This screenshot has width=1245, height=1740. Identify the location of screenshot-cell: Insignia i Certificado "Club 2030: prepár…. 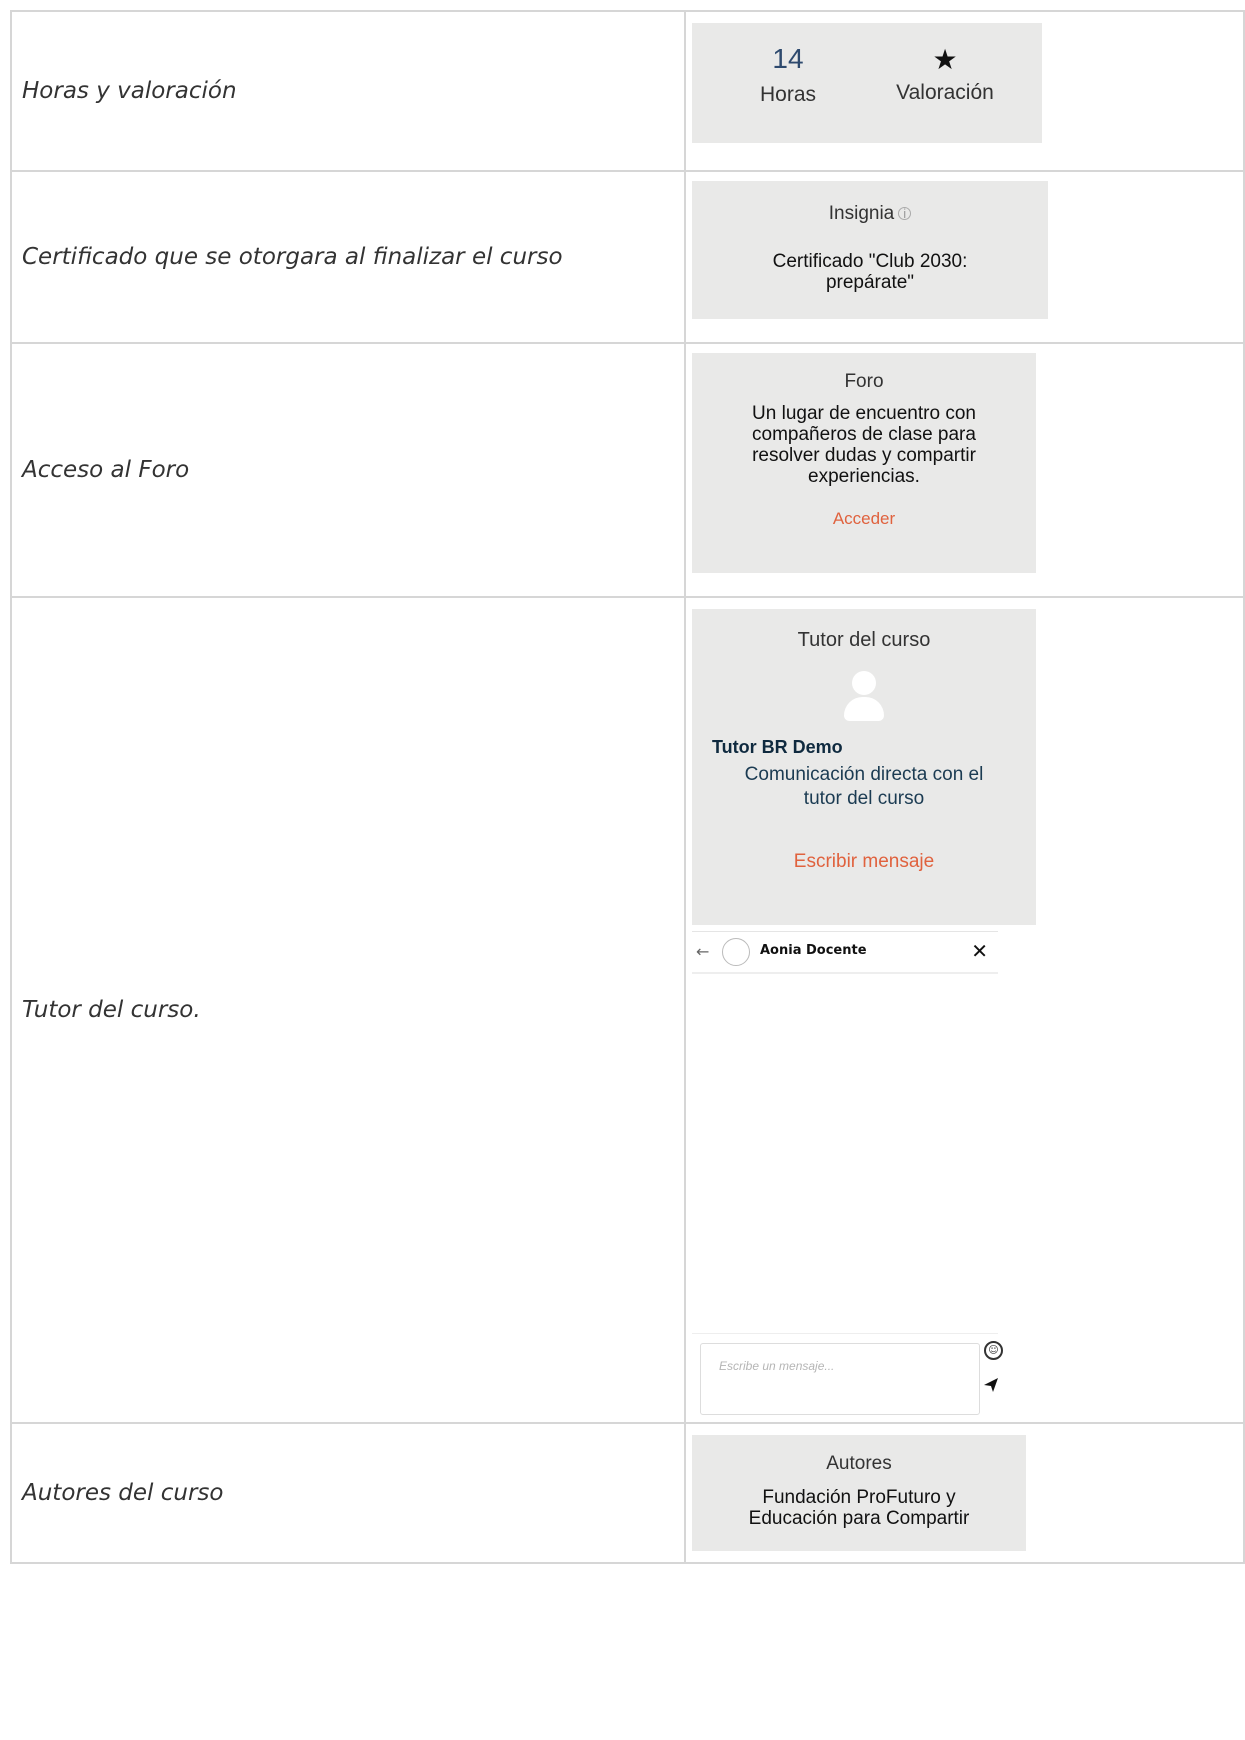
(964, 257).